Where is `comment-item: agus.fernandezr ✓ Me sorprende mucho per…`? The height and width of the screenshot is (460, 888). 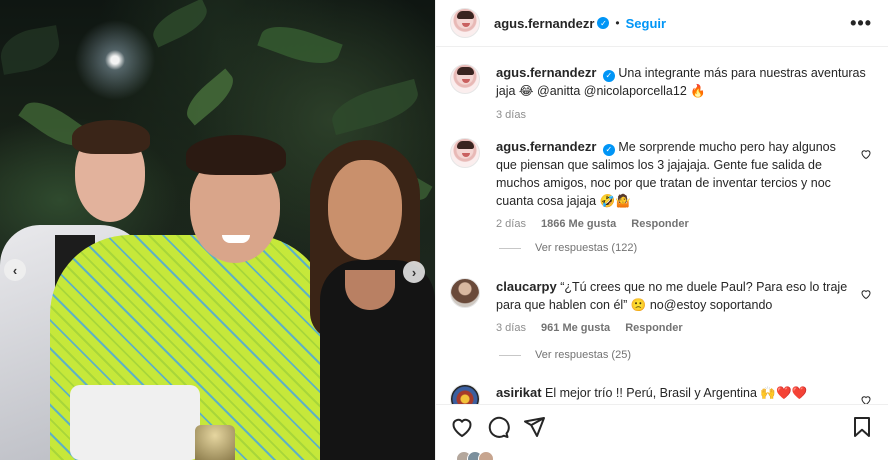 comment-item: agus.fernandezr ✓ Me sorprende mucho per… is located at coordinates (662, 185).